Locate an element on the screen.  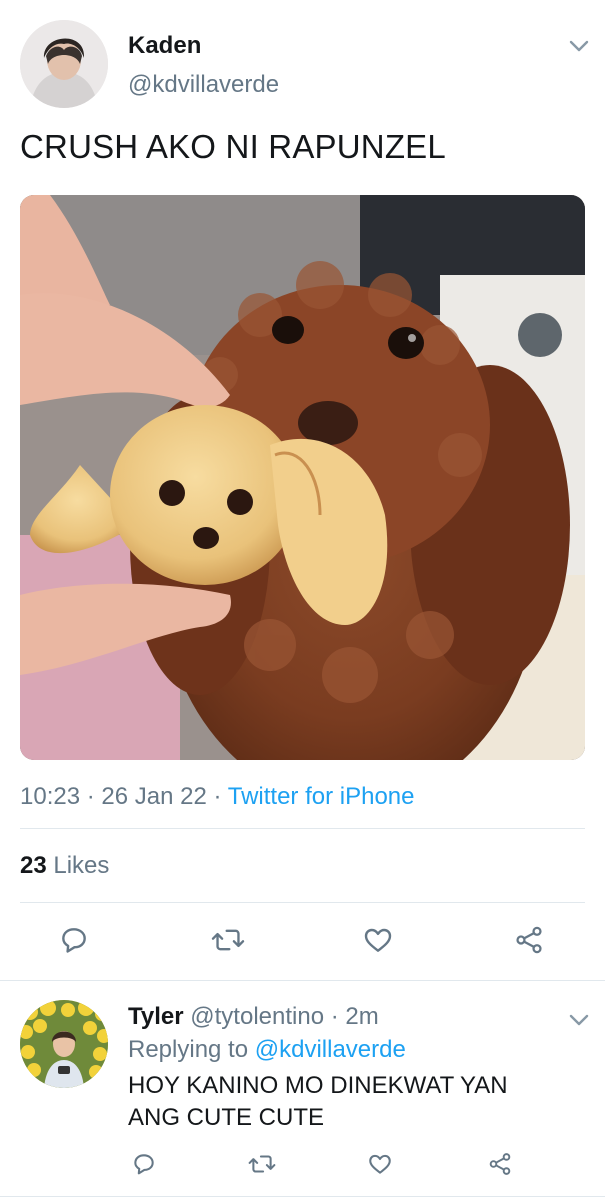
reply-avatar-image is located at coordinates (64, 1044).